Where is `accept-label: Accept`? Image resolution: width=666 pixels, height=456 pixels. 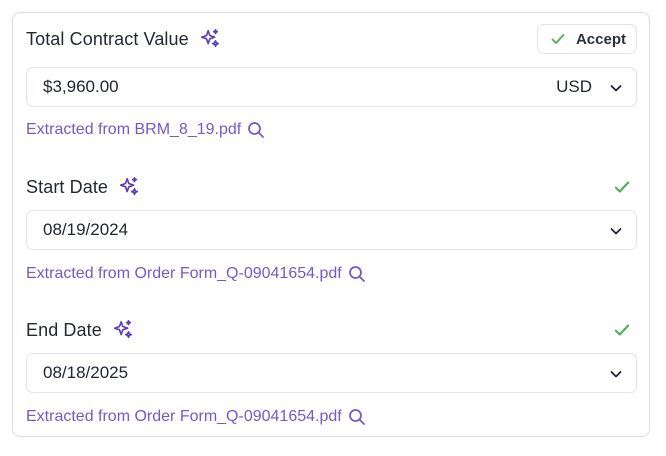
accept-label: Accept is located at coordinates (600, 39).